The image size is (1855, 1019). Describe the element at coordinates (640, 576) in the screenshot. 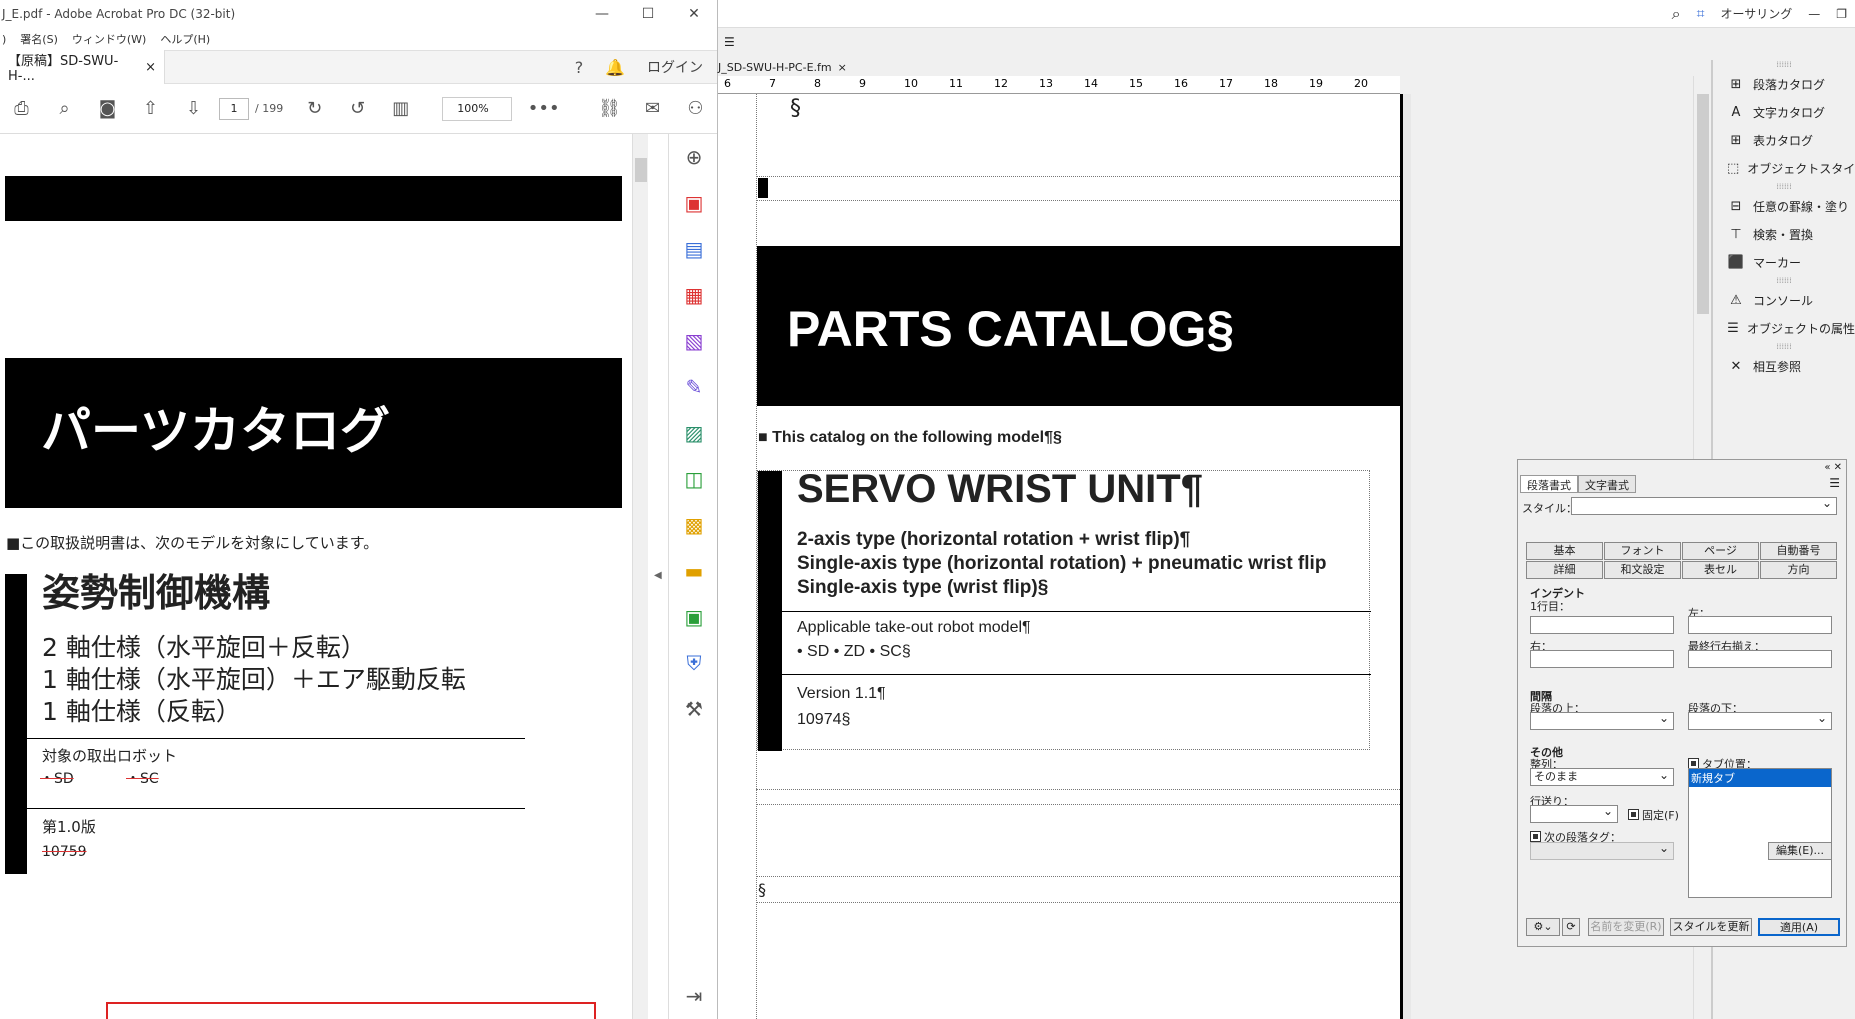

I see `acrobat-vertical-scrollbar` at that location.